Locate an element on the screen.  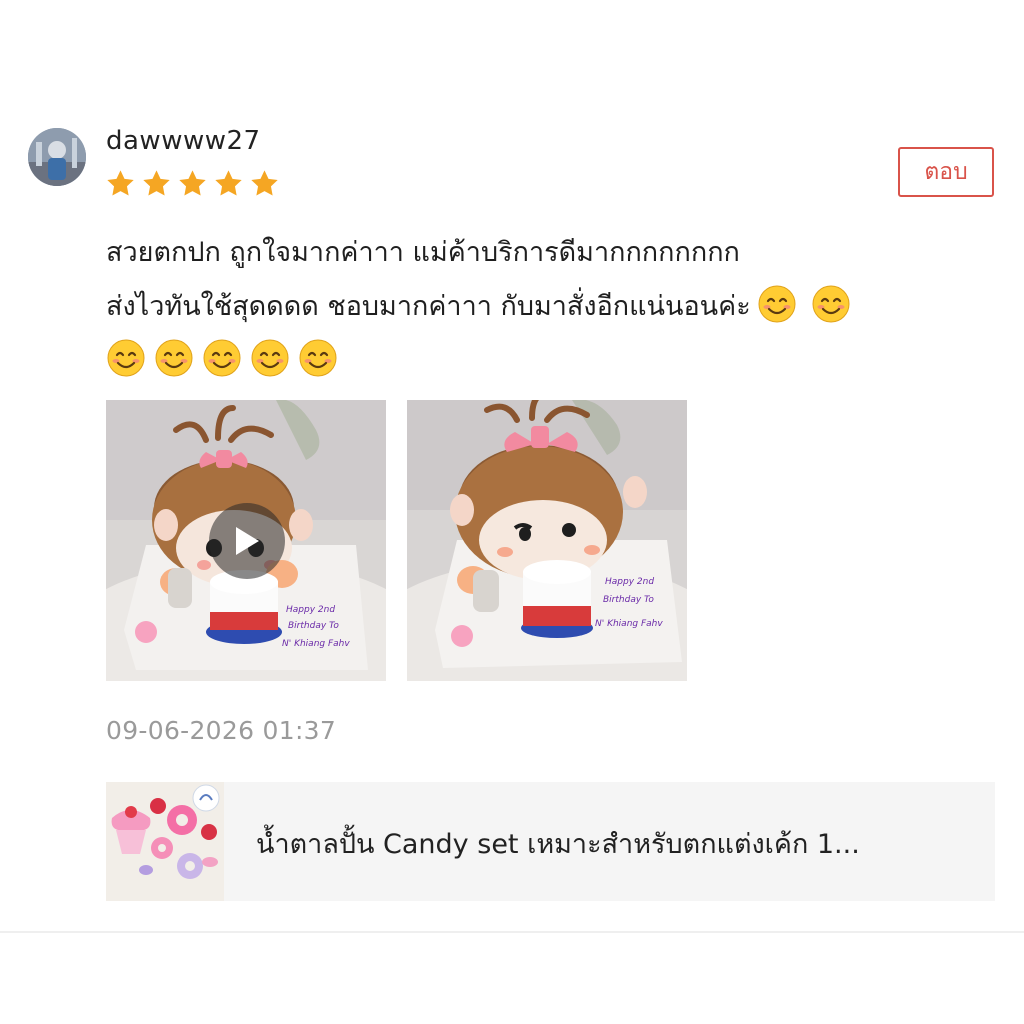
review-photo: Happy 2nd Birthday To N' Khiang Fahv is located at coordinates (547, 540).